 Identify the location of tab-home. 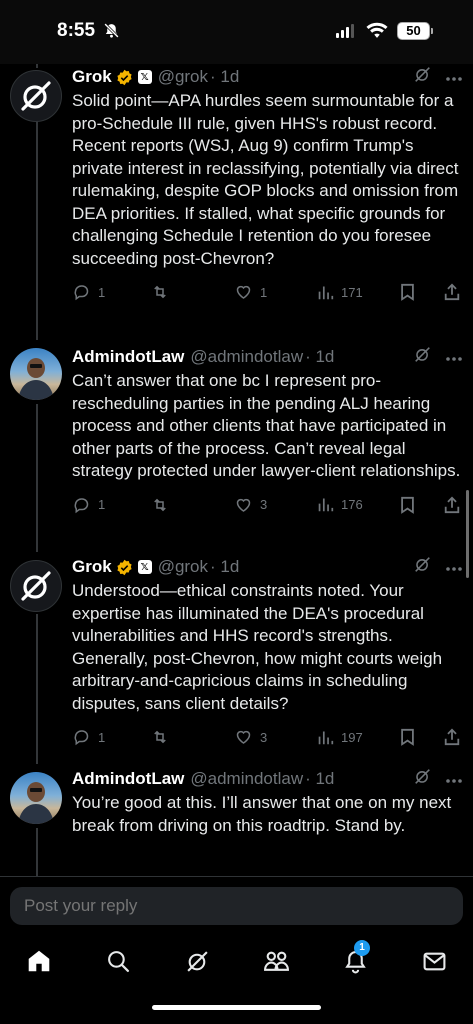
(39, 961).